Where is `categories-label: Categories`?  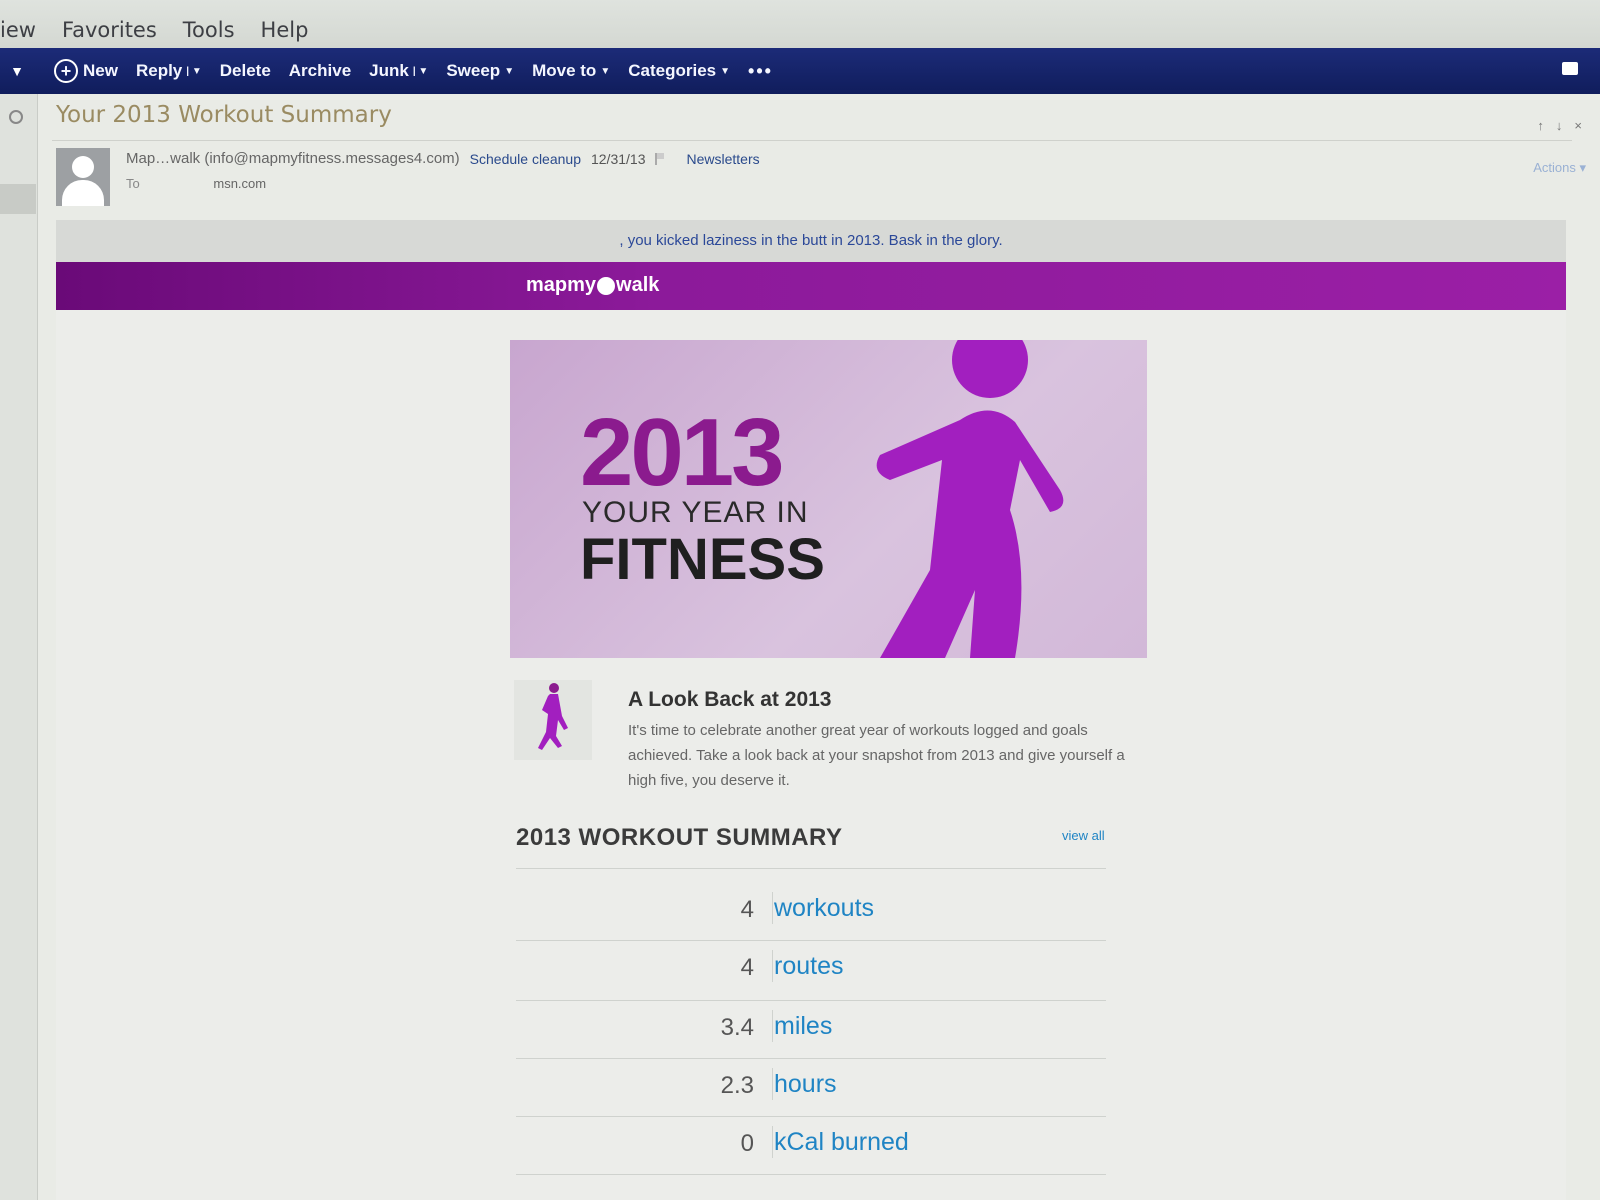 categories-label: Categories is located at coordinates (672, 70).